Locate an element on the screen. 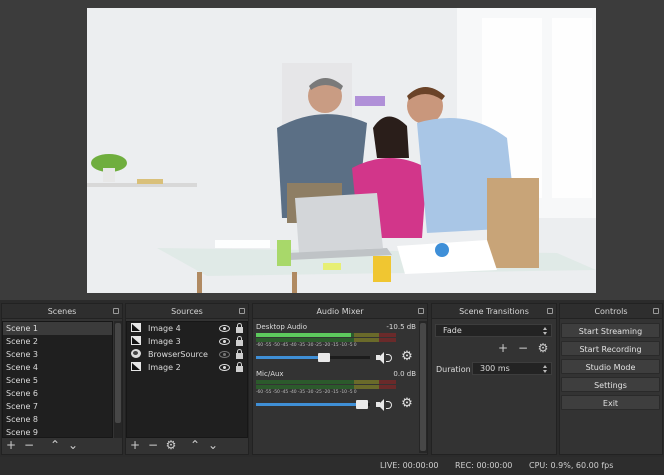 The height and width of the screenshot is (475, 664). start-recording-button: Start Recording is located at coordinates (610, 348).